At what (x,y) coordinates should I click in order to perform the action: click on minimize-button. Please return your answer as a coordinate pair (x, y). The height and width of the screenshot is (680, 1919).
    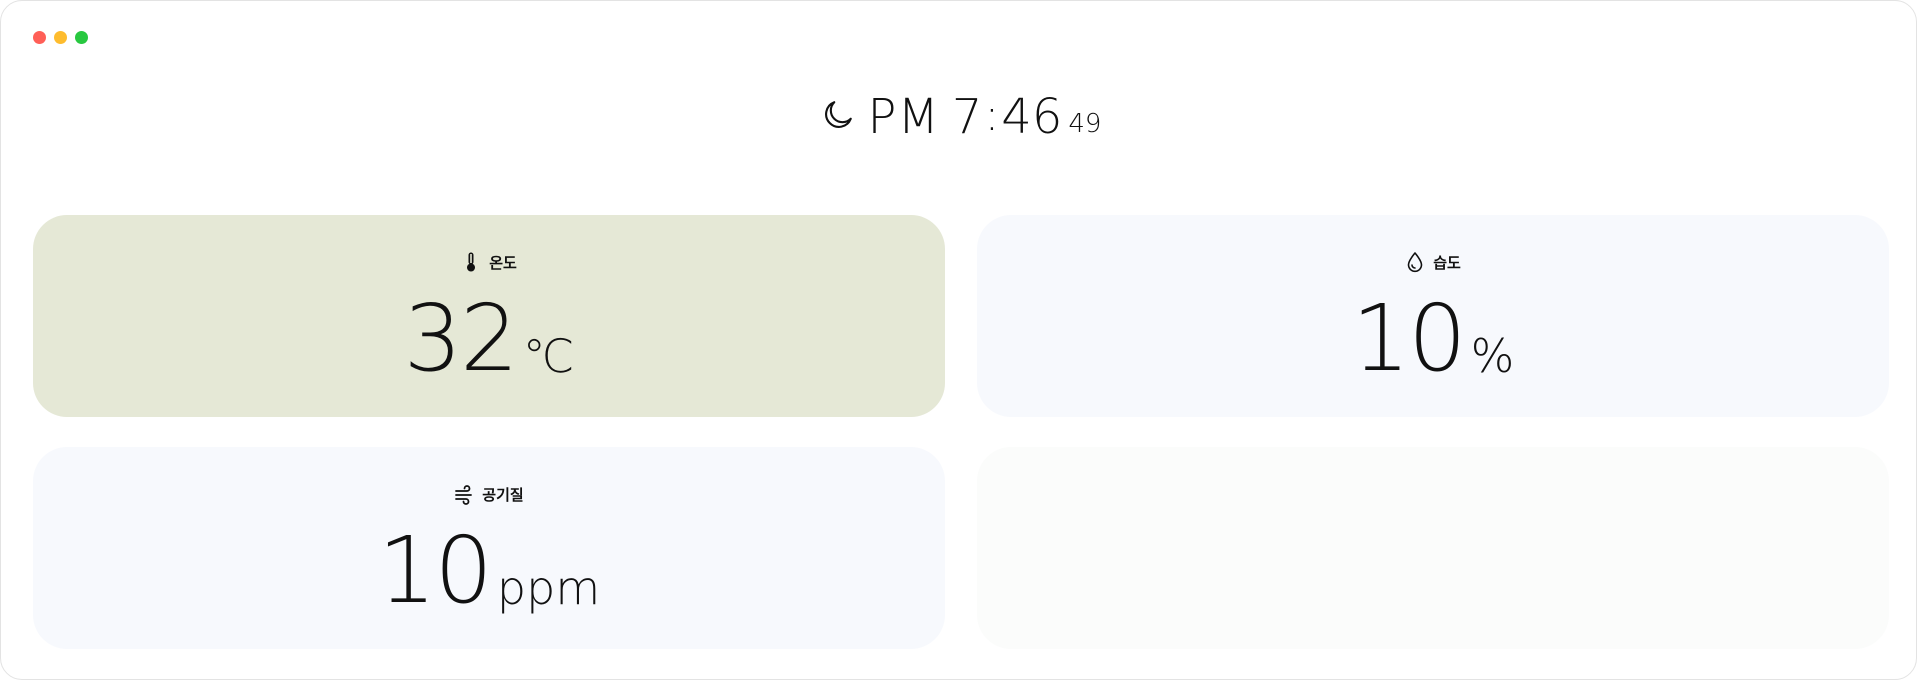
    Looking at the image, I should click on (60, 37).